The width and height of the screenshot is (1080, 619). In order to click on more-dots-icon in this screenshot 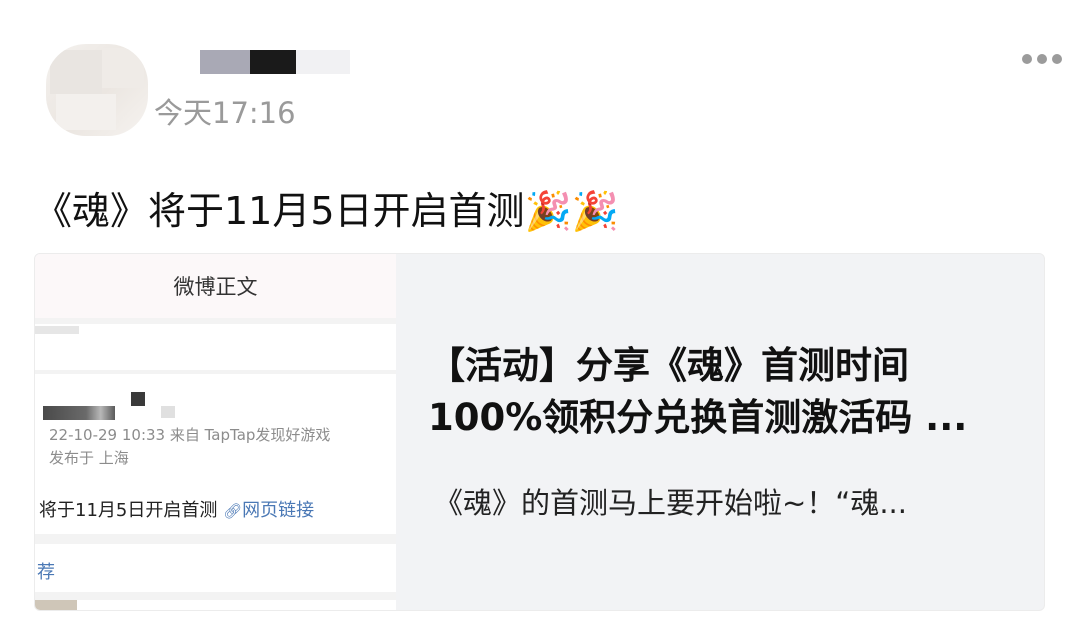, I will do `click(1042, 59)`.